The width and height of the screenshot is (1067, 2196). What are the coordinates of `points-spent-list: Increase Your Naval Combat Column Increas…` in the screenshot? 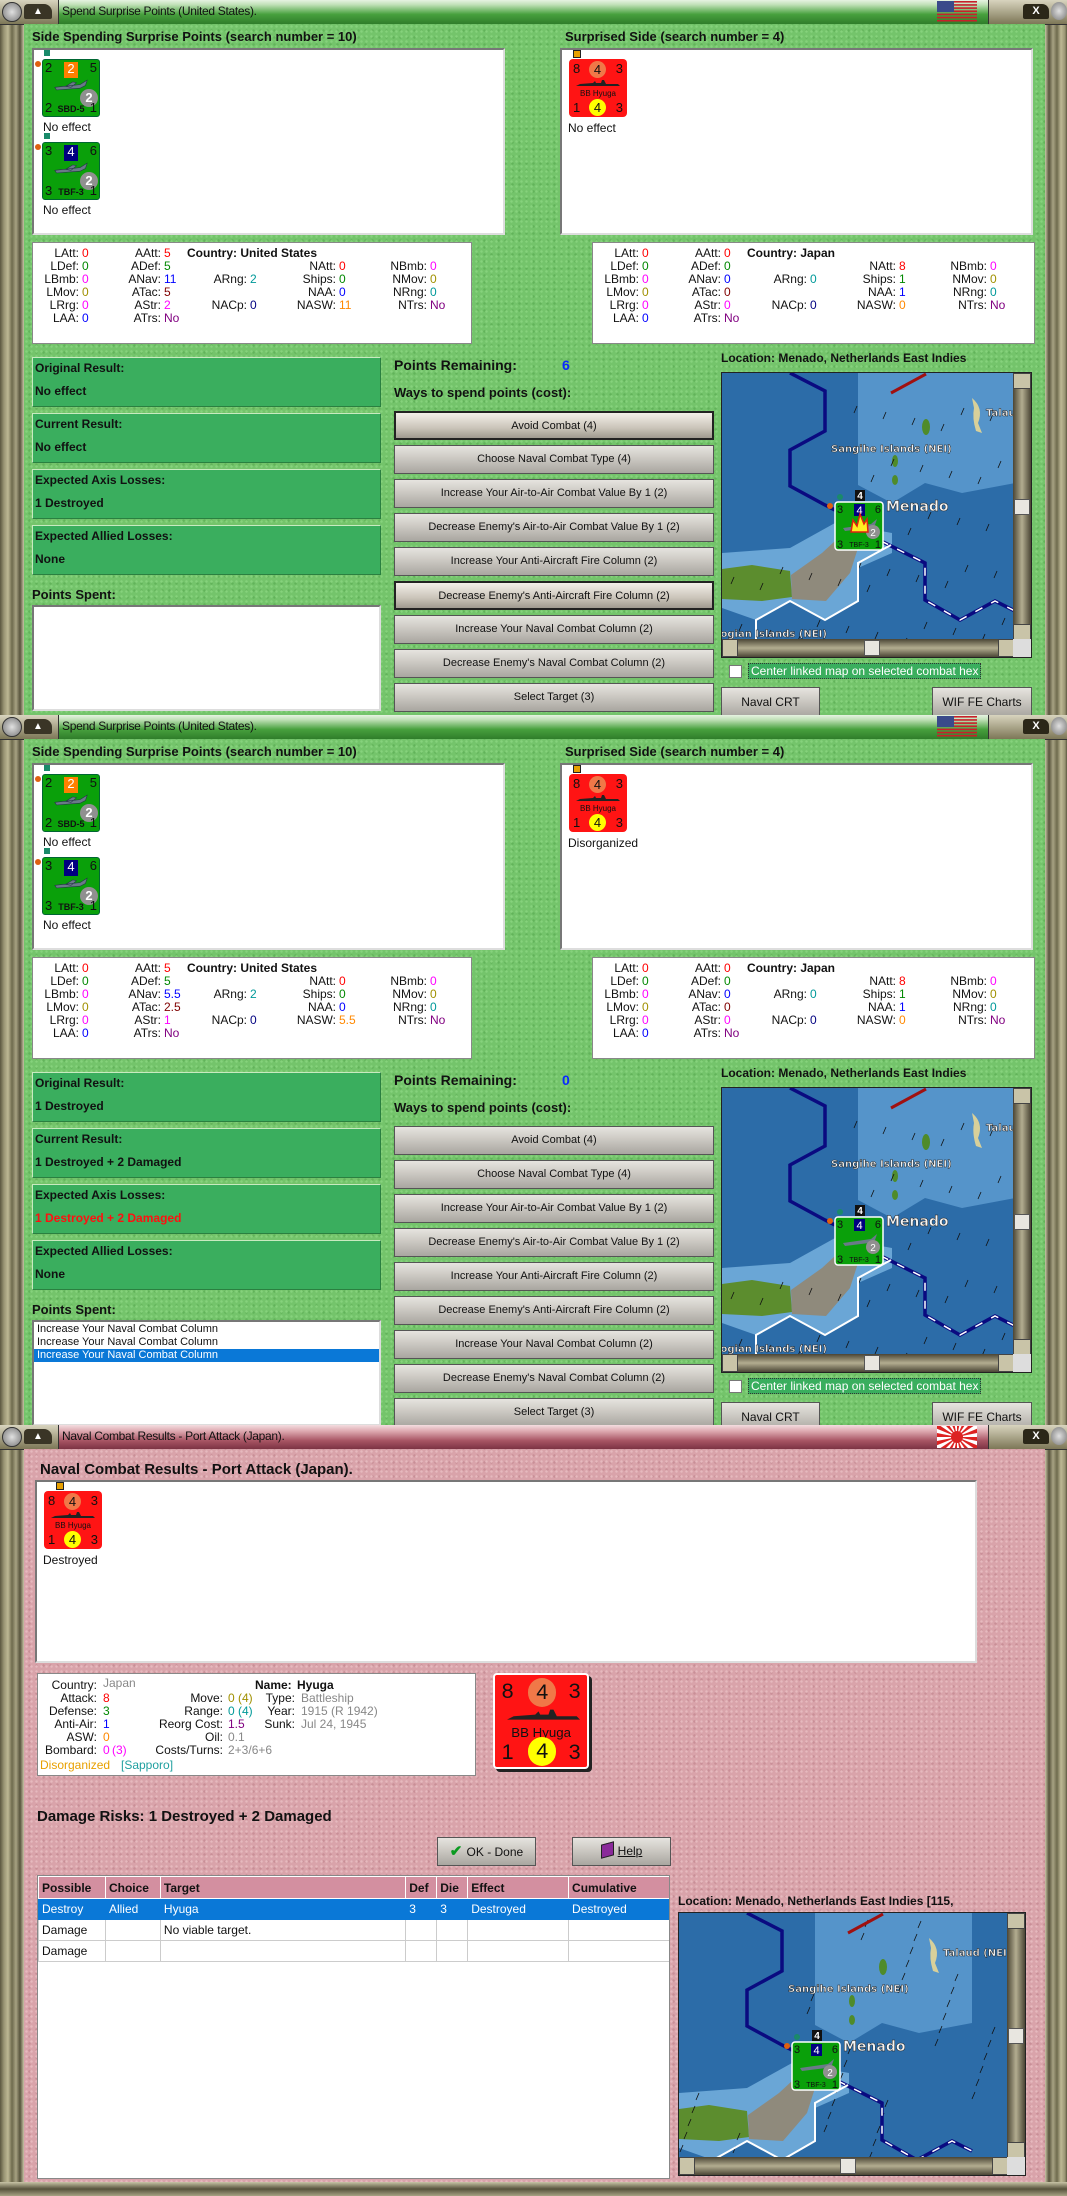 It's located at (206, 1372).